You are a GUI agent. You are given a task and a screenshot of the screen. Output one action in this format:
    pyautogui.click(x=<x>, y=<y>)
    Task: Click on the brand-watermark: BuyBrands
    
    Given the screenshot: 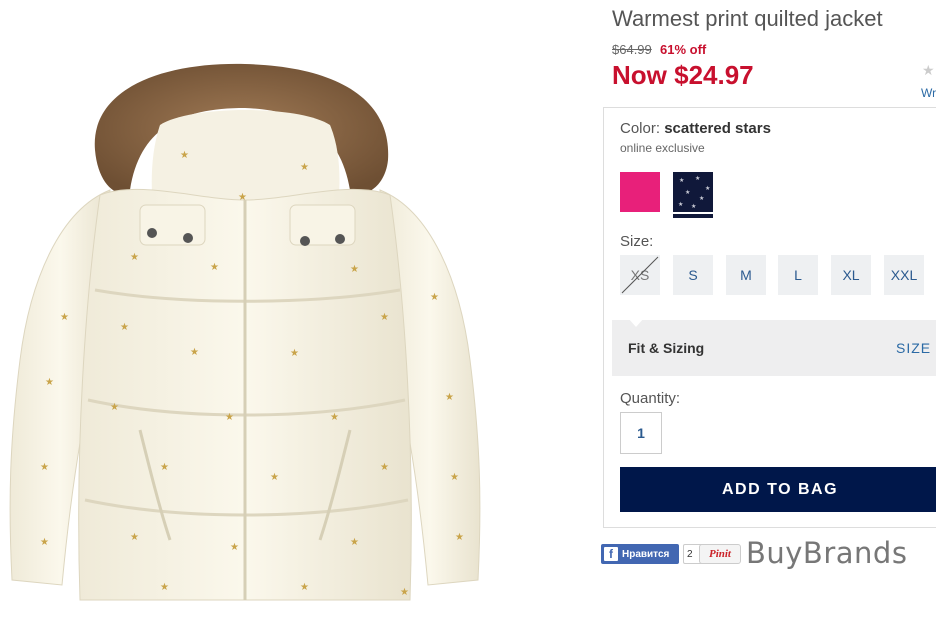 What is the action you would take?
    pyautogui.click(x=827, y=553)
    